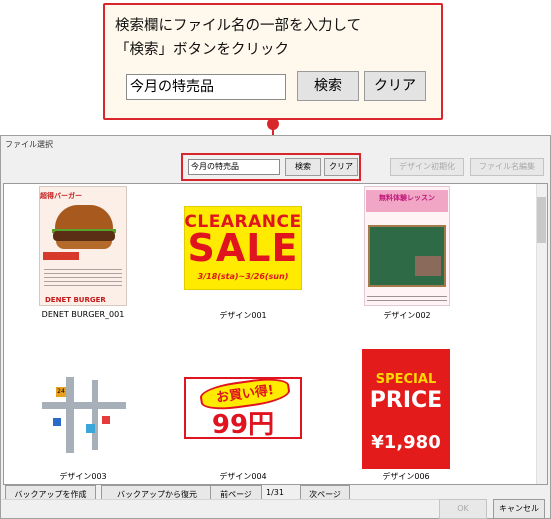 This screenshot has width=551, height=519. Describe the element at coordinates (427, 167) in the screenshot. I see `design-reset-button: デザイン初期化` at that location.